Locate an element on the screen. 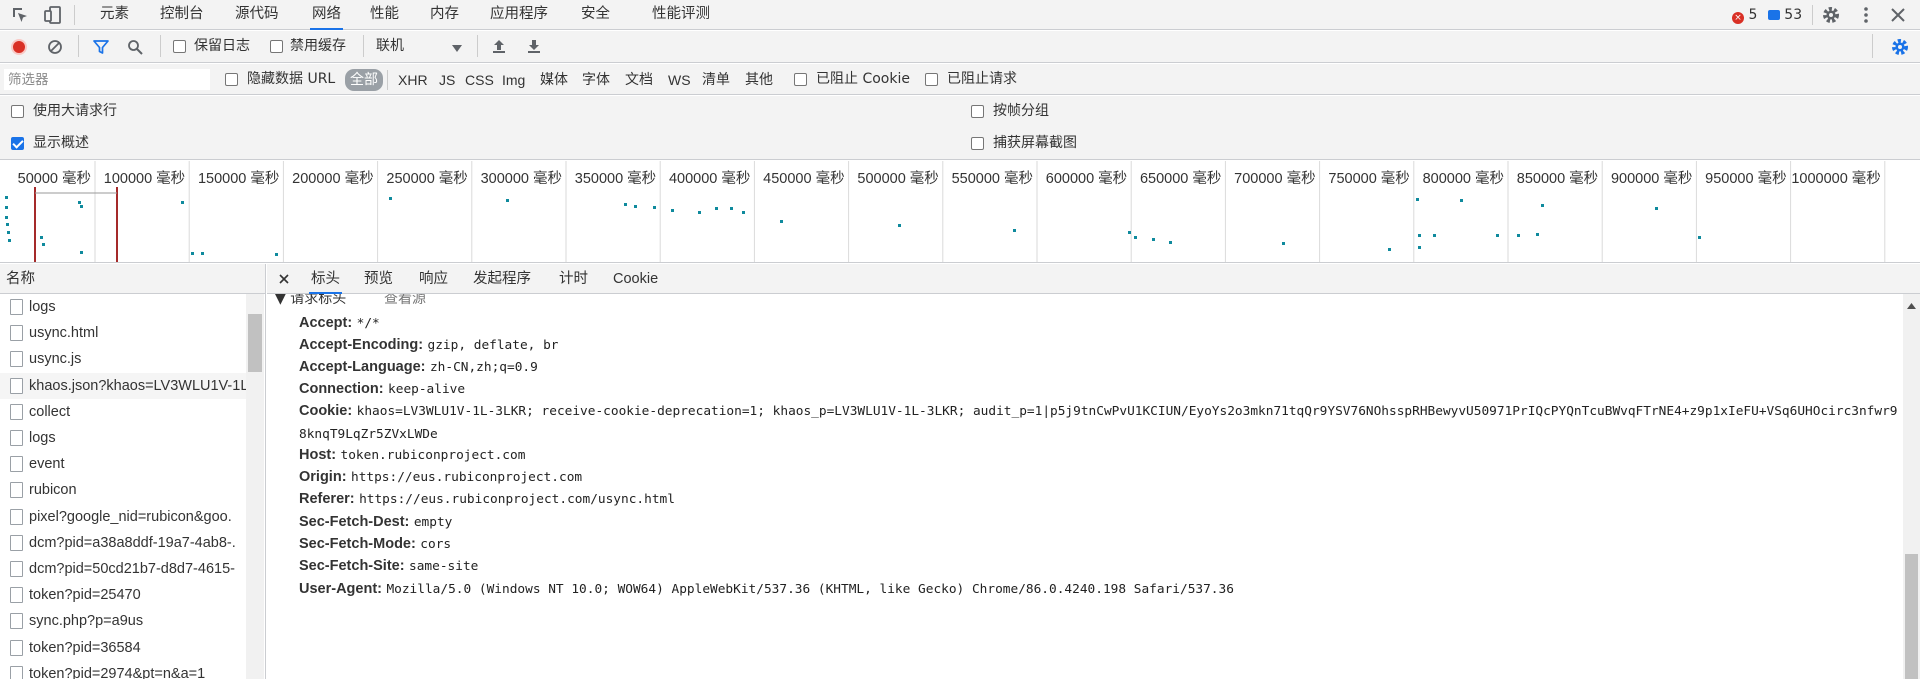 The image size is (1920, 679). type-filter-css: CSS is located at coordinates (479, 80).